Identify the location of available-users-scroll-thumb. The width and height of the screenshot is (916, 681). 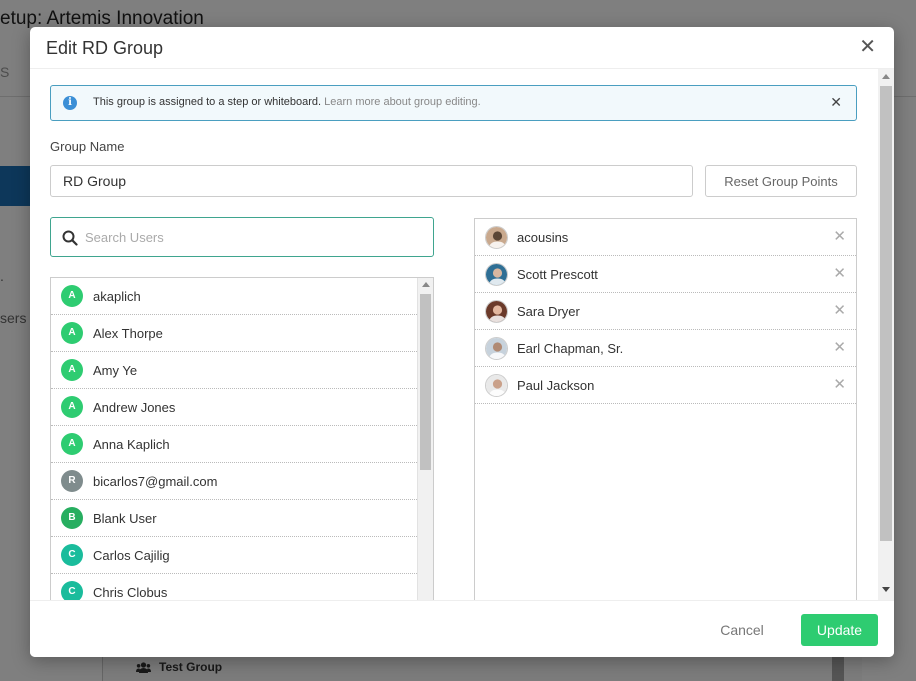
(425, 382).